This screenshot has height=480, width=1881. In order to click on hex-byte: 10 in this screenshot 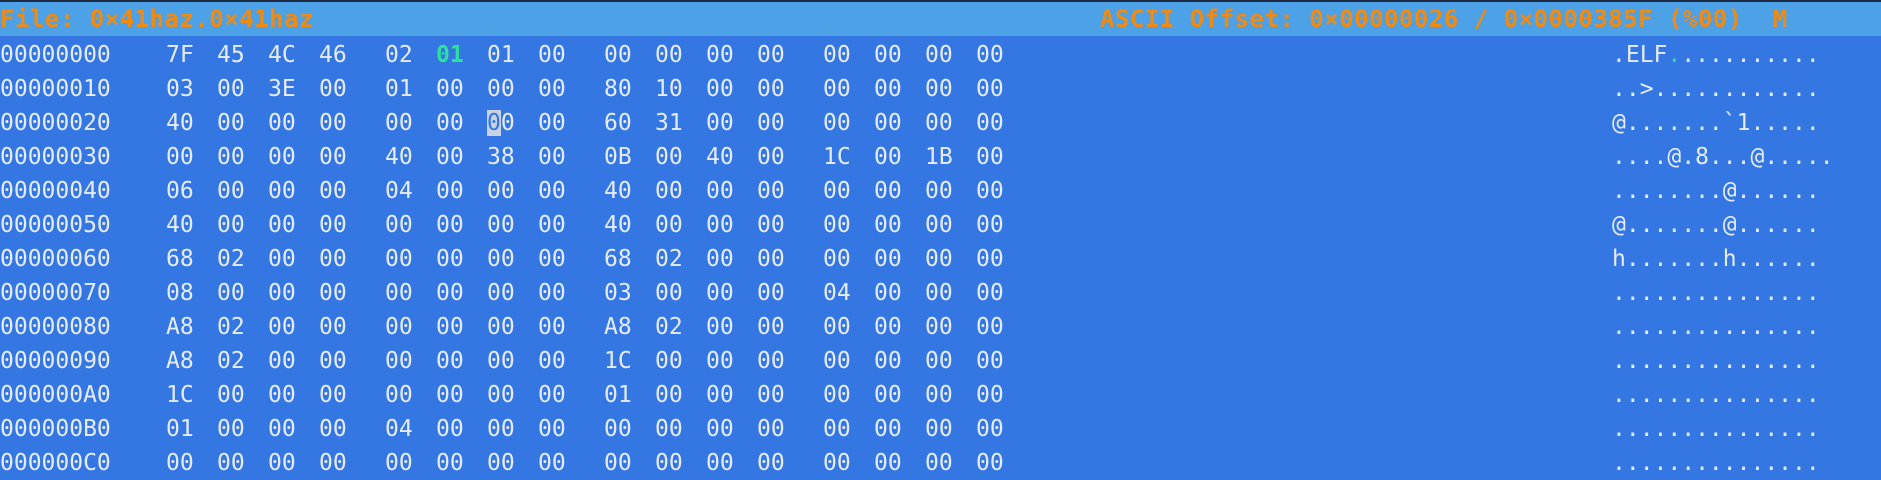, I will do `click(669, 89)`.